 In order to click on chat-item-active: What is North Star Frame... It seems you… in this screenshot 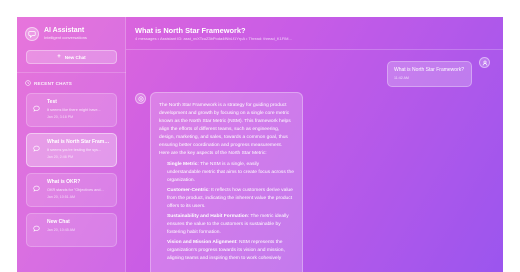, I will do `click(71, 150)`.